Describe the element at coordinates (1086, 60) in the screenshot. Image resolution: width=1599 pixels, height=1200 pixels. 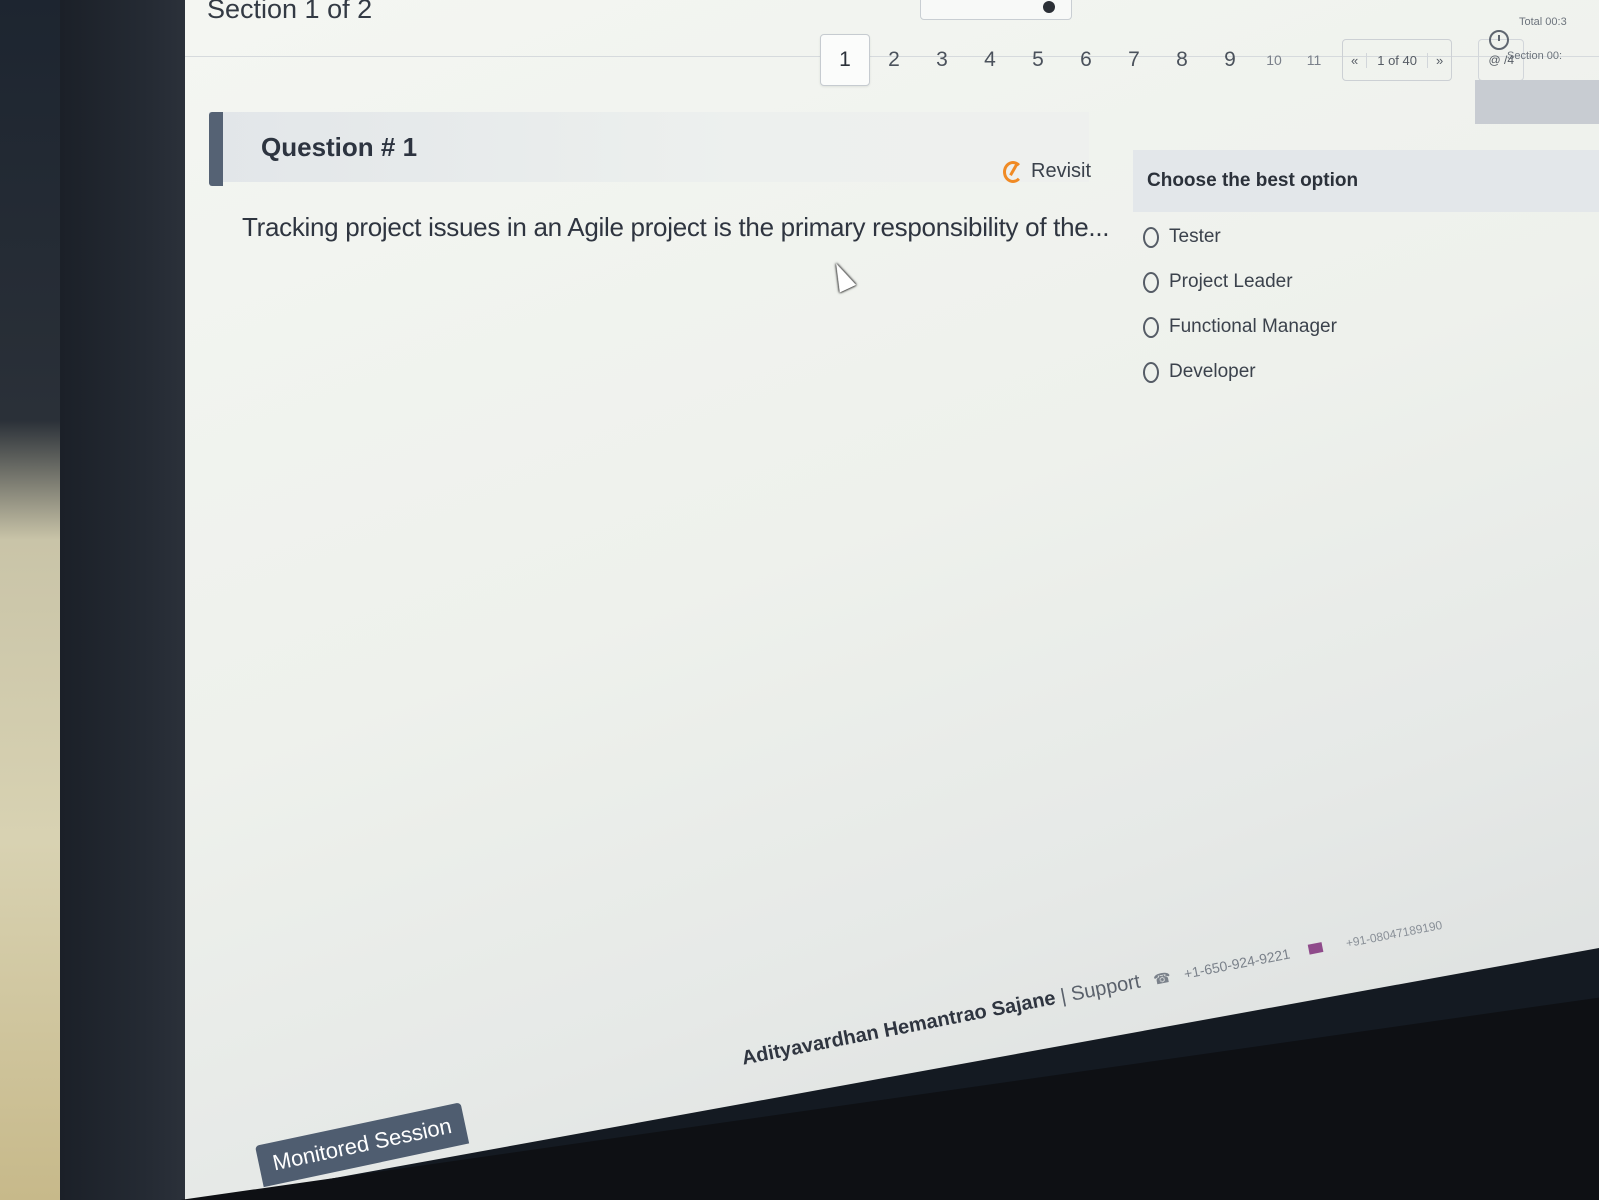
I see `page-button-6: 6` at that location.